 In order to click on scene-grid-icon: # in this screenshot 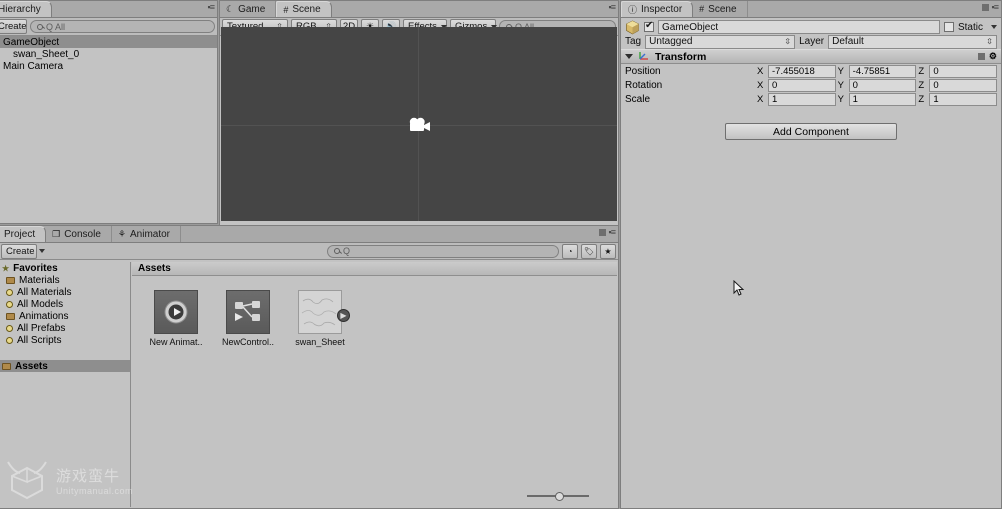, I will do `click(702, 9)`.